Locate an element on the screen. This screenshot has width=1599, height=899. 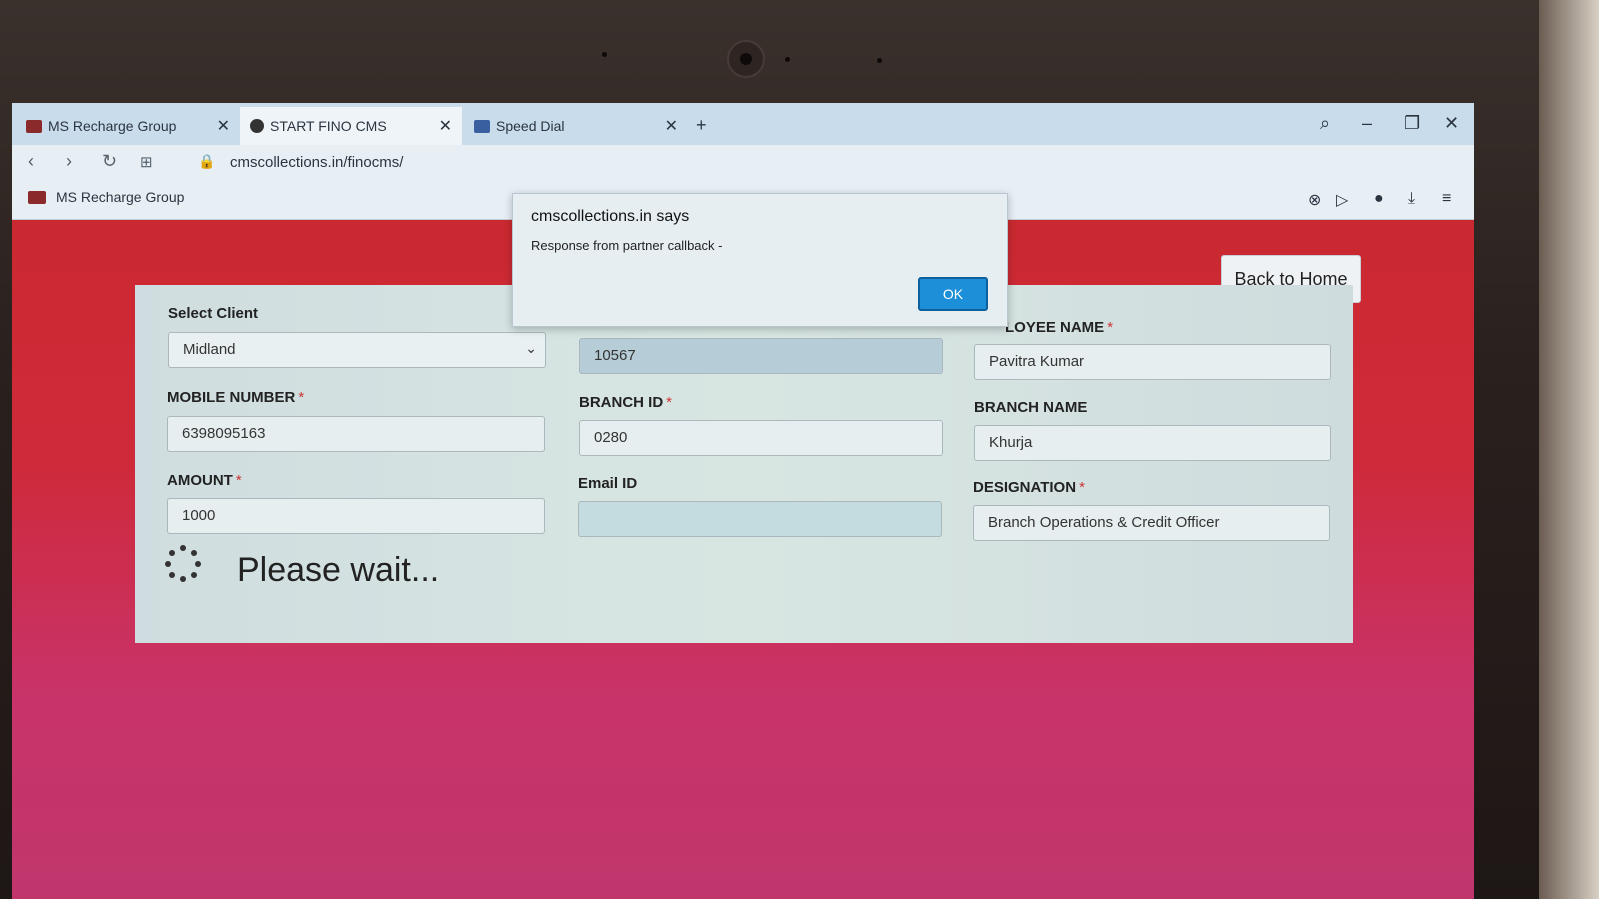
lock-icon: 🔒 is located at coordinates (207, 161).